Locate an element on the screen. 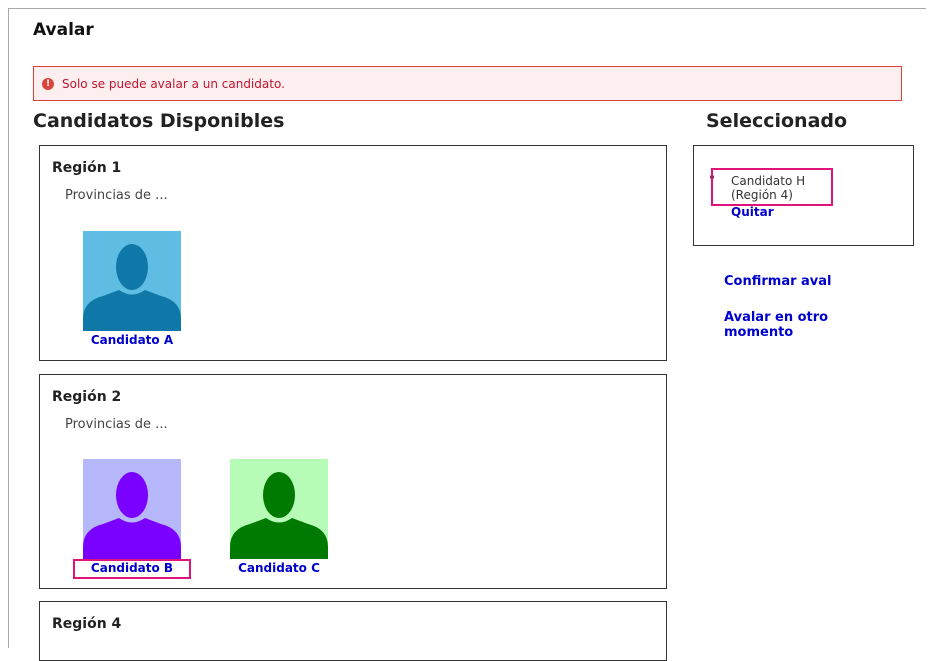 This screenshot has height=661, width=928. region-panel-4: Región 4 is located at coordinates (353, 631).